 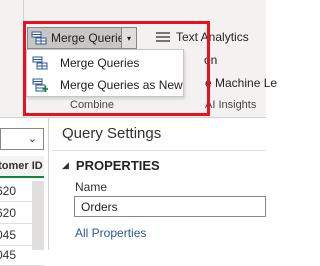 I want to click on properties-section-header: ◢ PROPERTIES, so click(x=111, y=165).